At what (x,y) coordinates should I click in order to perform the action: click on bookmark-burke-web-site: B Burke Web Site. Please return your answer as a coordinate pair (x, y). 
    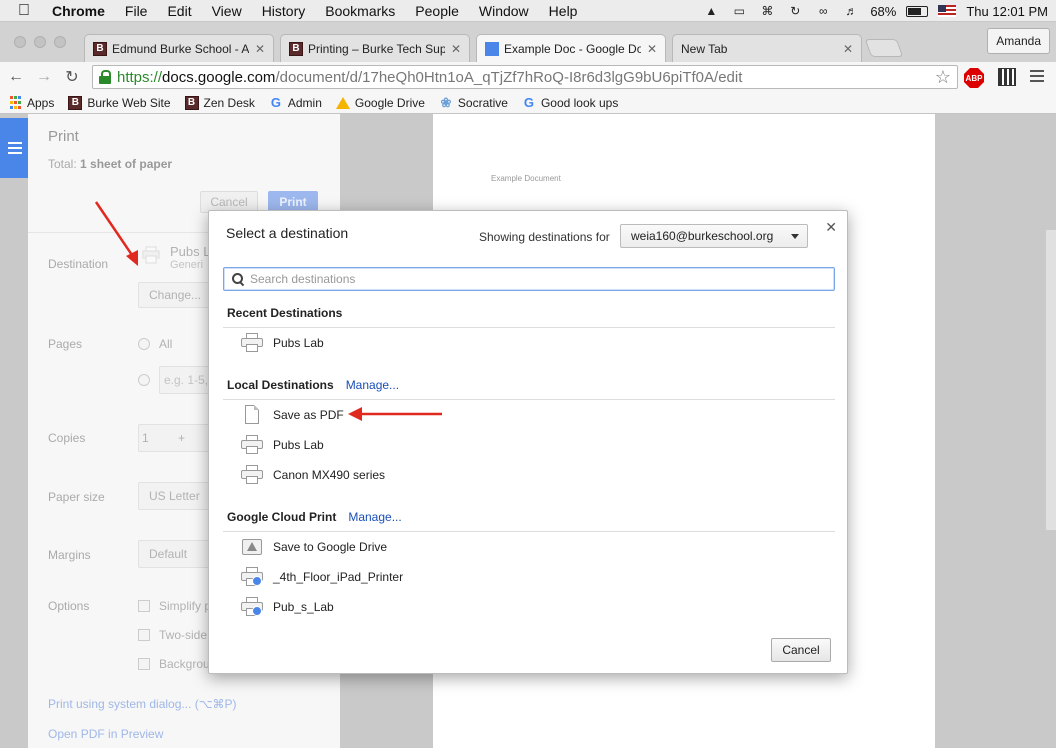
    Looking at the image, I should click on (119, 102).